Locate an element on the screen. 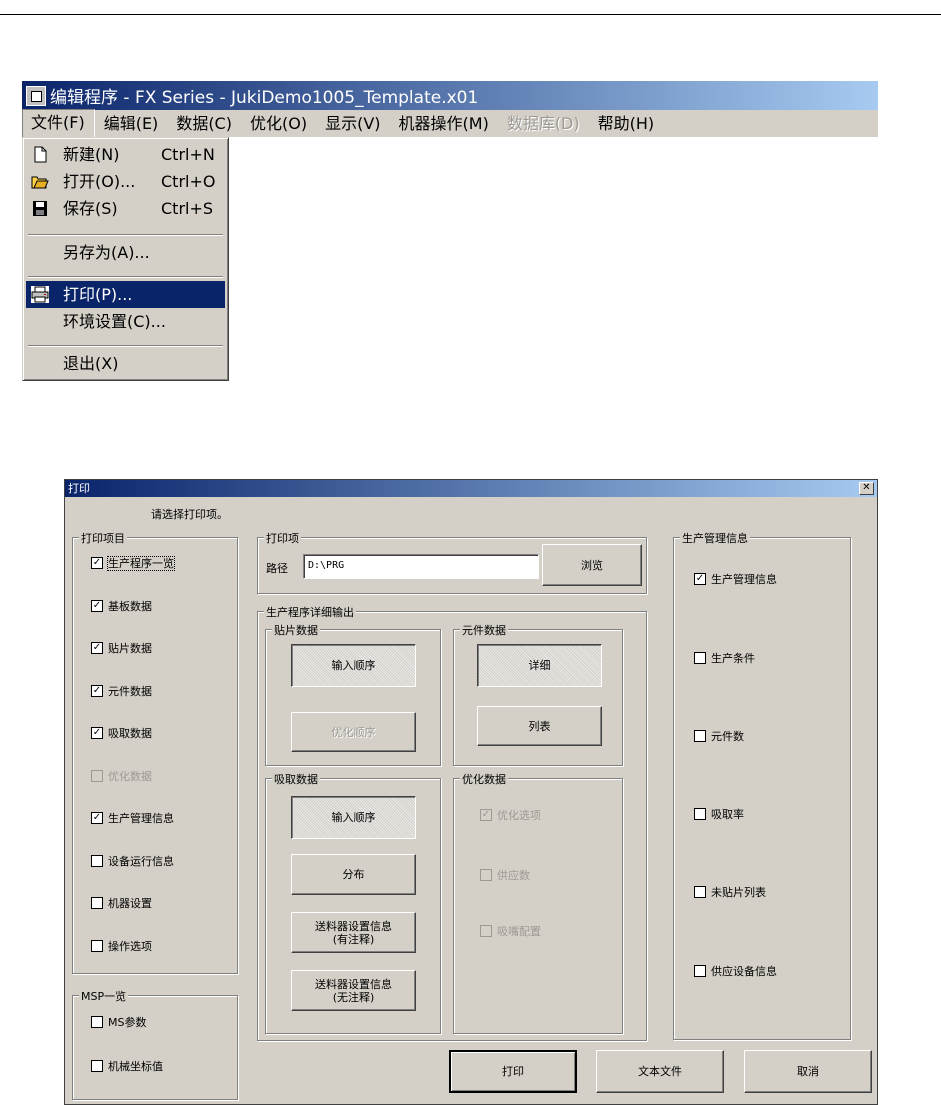 The height and width of the screenshot is (1105, 941). print-button: 打印 is located at coordinates (513, 1071).